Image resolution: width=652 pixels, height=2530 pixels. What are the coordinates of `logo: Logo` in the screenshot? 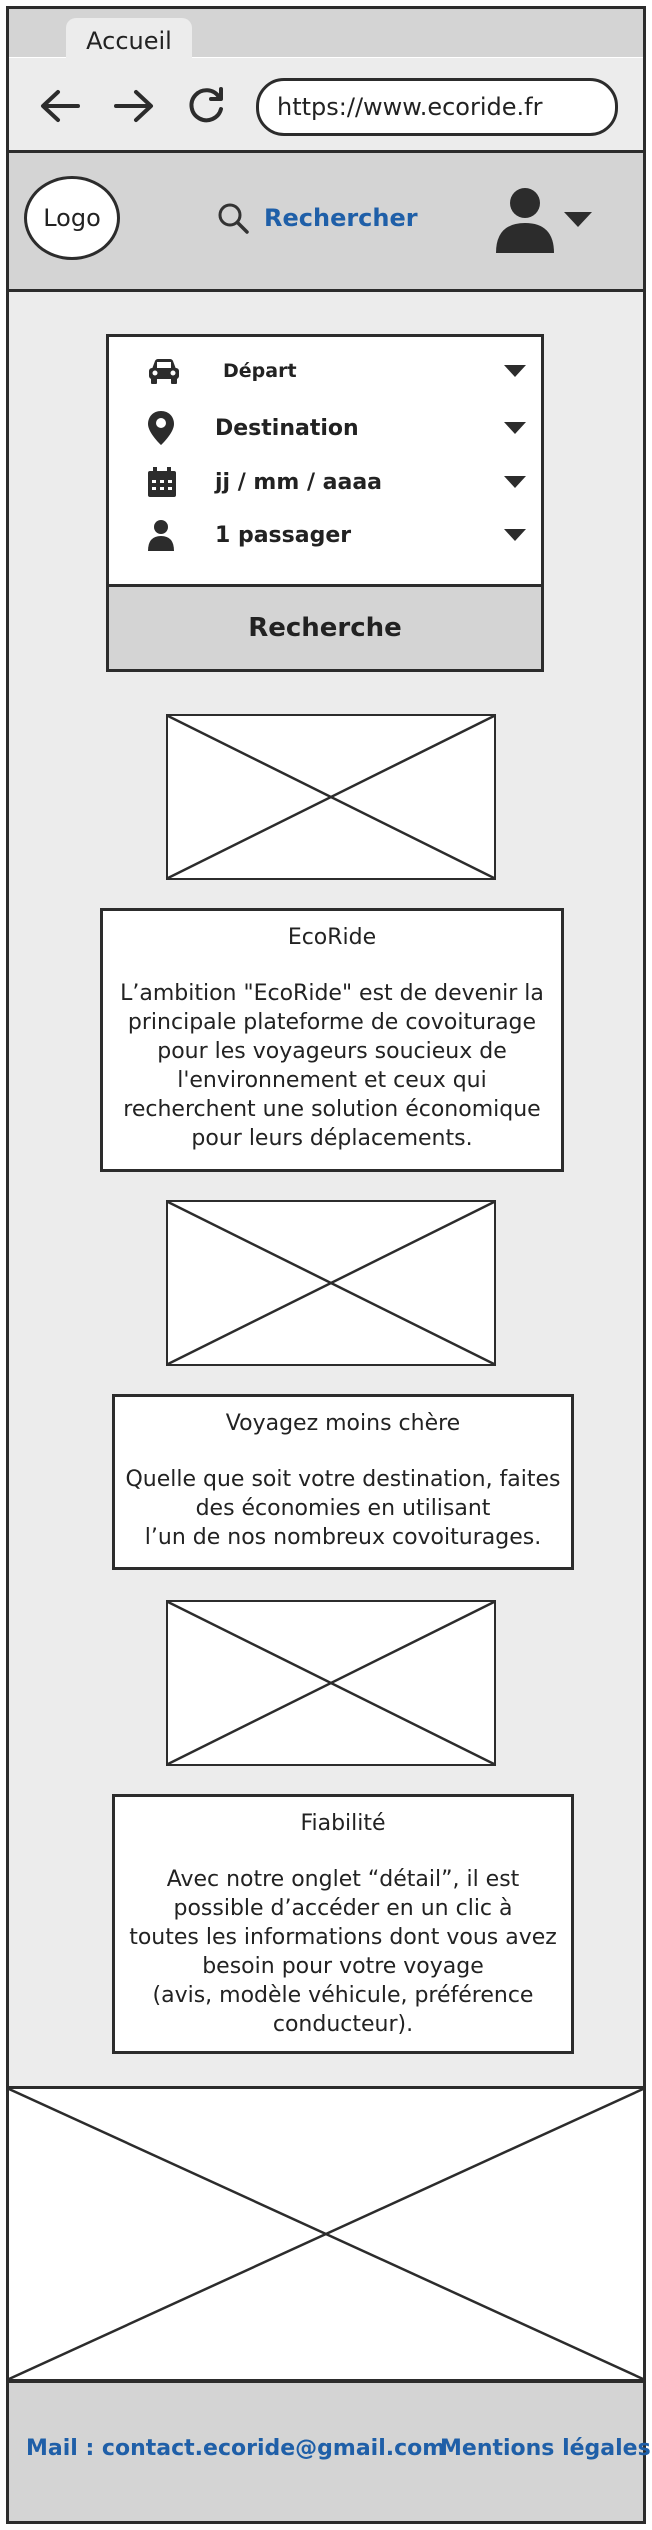 It's located at (72, 218).